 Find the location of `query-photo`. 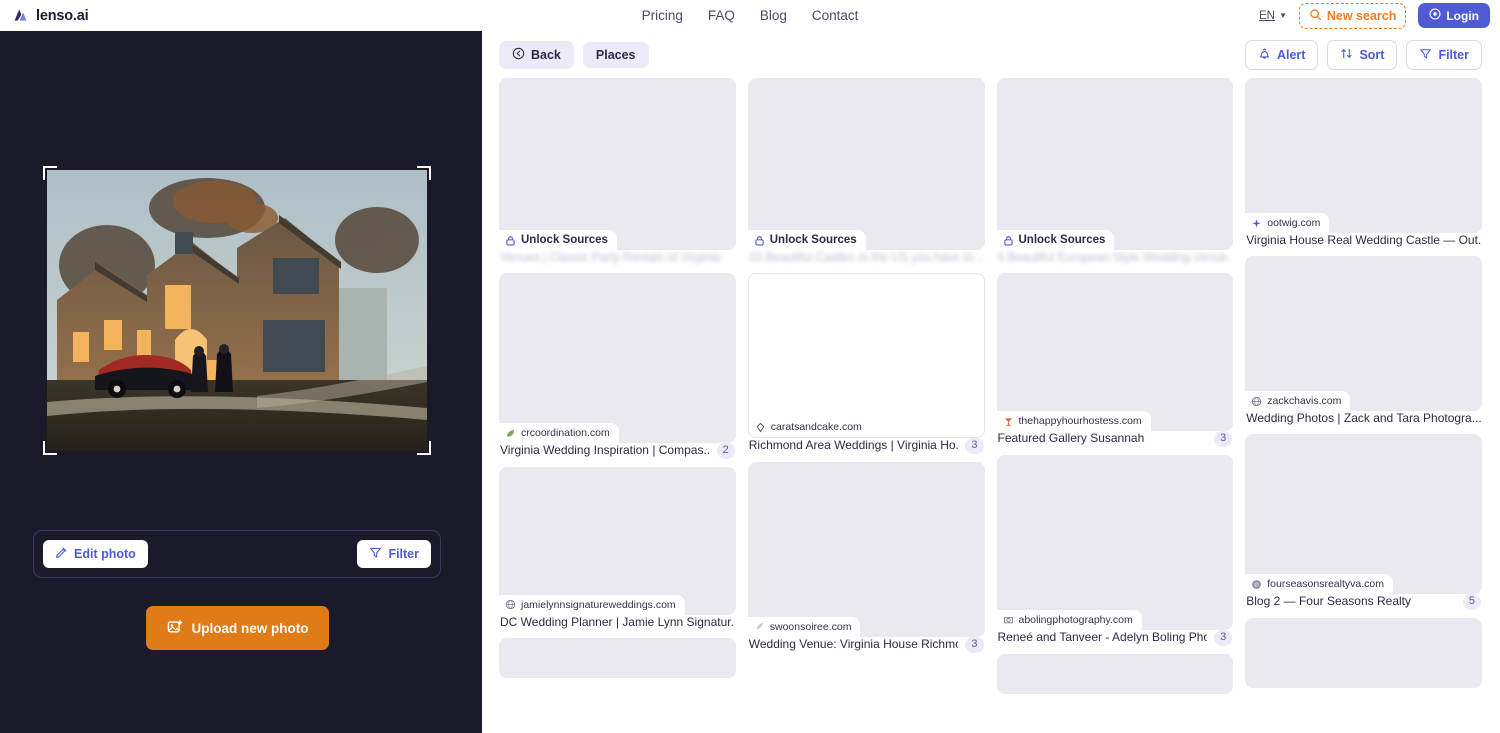

query-photo is located at coordinates (237, 310).